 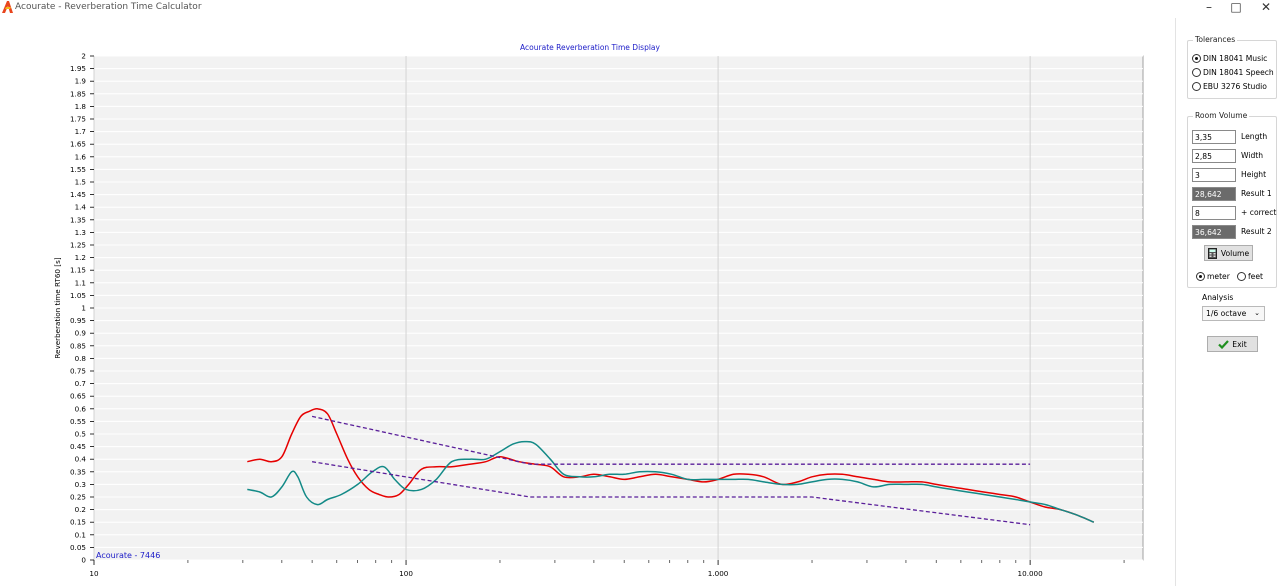 I want to click on y-tick-label: 0.4, so click(x=81, y=459).